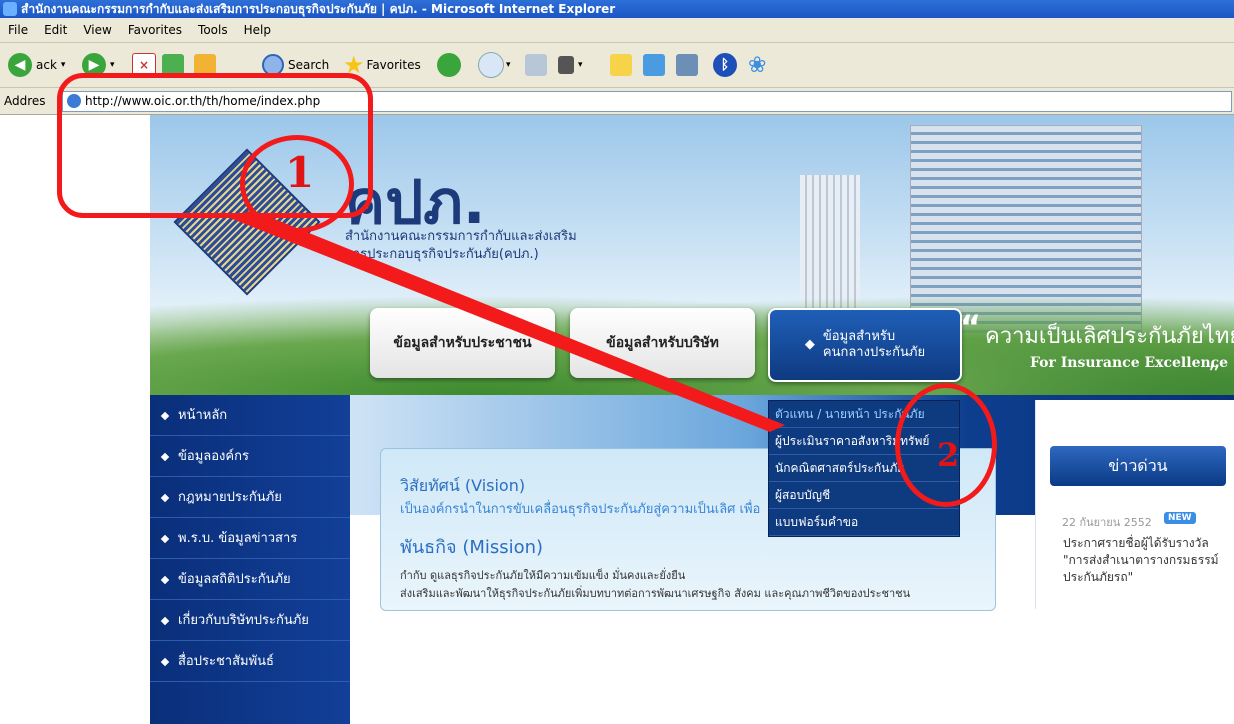  I want to click on nav-item-companies: เกี่ยวกับบริษัทประกันภัย, so click(250, 620).